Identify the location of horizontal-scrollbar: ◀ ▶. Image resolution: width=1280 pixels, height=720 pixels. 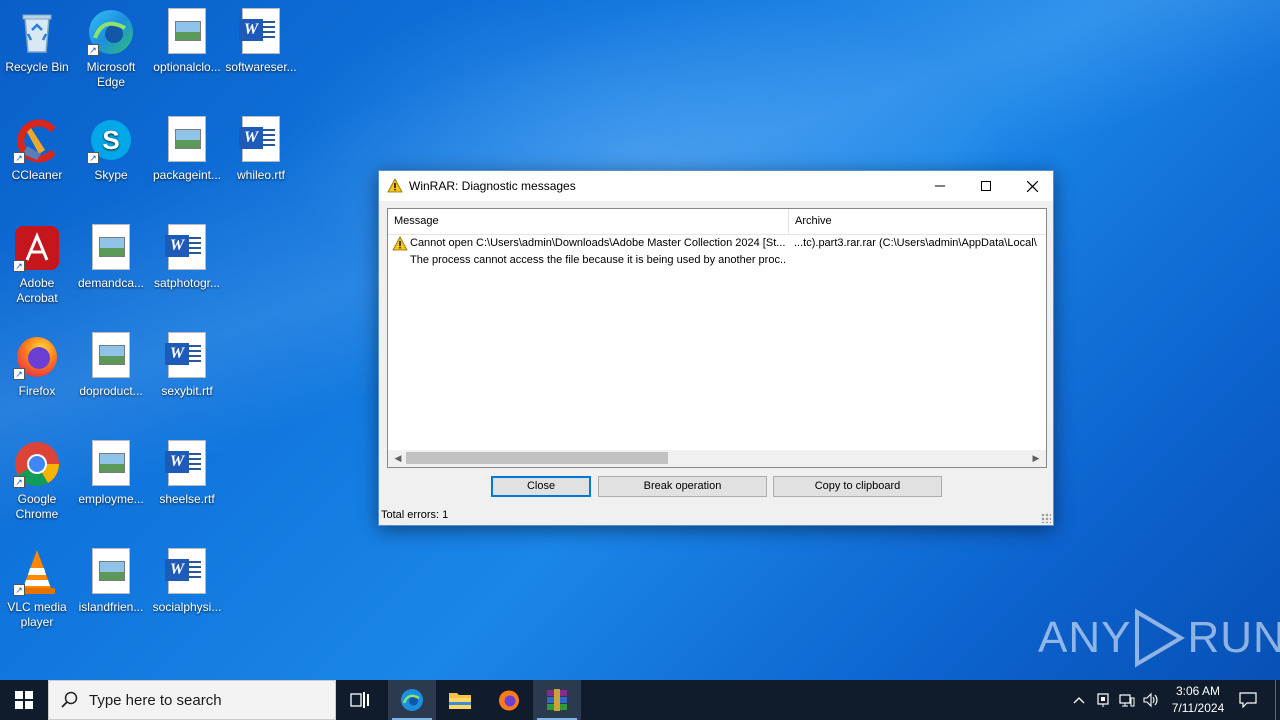
(717, 458).